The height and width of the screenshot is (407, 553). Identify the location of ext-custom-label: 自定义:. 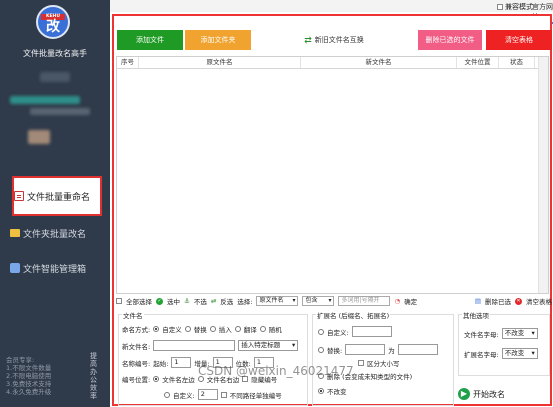
(338, 332).